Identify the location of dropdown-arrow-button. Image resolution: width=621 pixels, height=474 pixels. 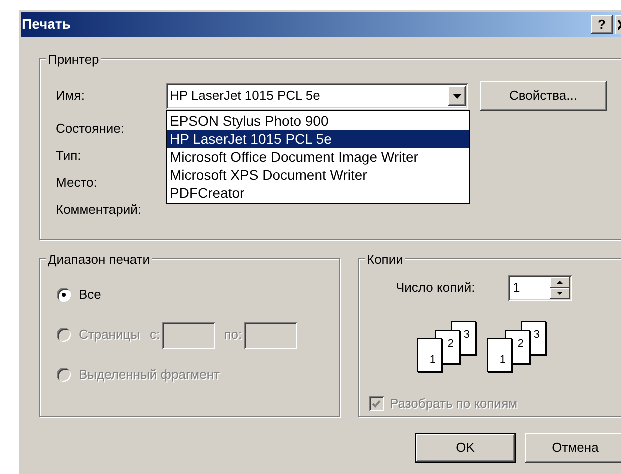
(457, 96).